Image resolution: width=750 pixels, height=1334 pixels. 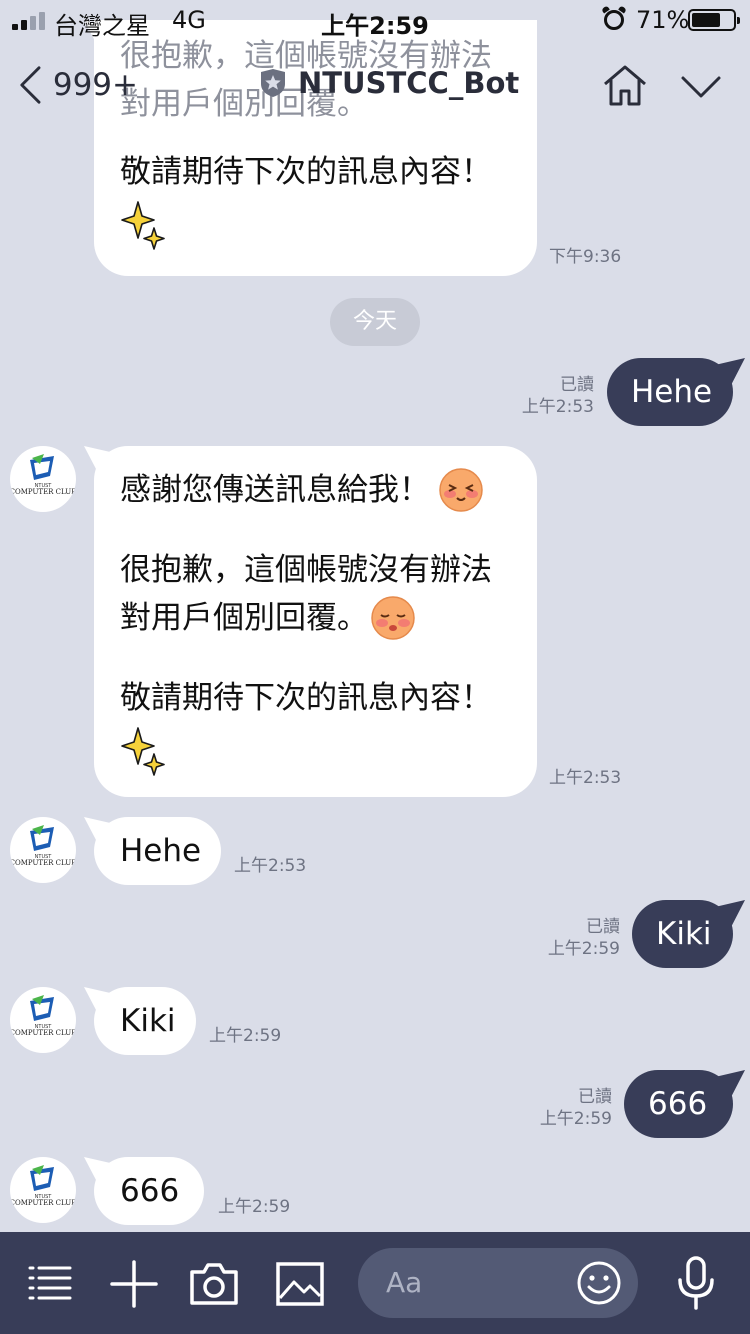 I want to click on chevron-down-icon, so click(x=701, y=87).